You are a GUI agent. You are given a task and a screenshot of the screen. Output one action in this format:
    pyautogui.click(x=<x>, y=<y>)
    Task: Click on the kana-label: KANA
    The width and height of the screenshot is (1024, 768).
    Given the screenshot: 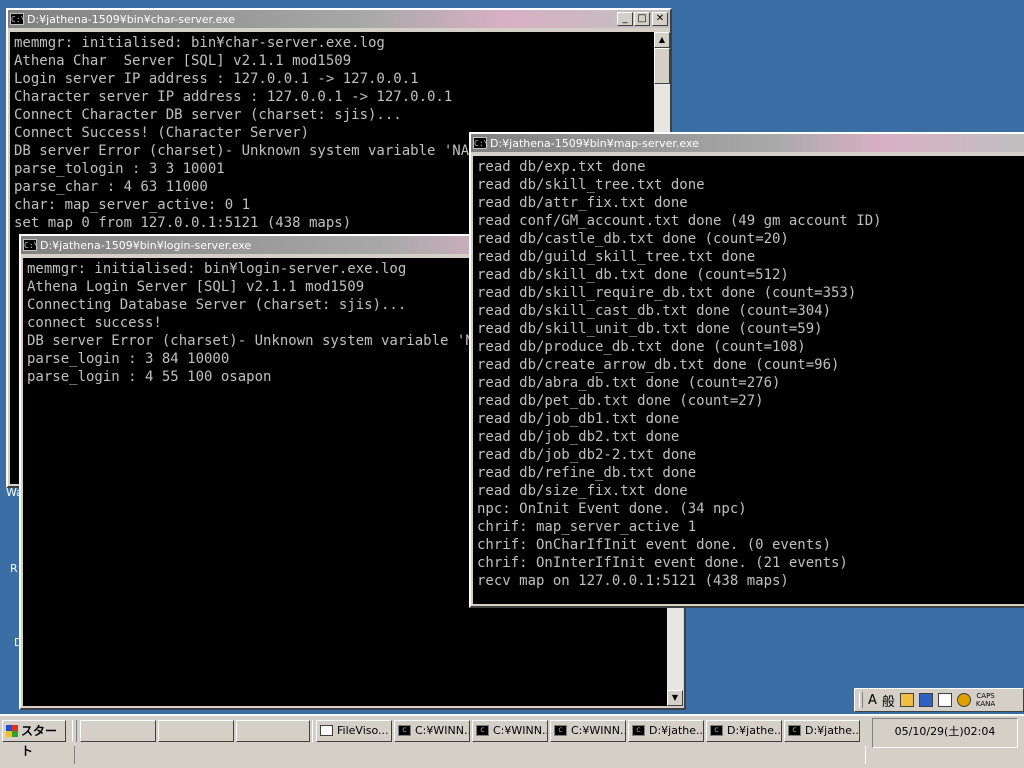 What is the action you would take?
    pyautogui.click(x=985, y=704)
    